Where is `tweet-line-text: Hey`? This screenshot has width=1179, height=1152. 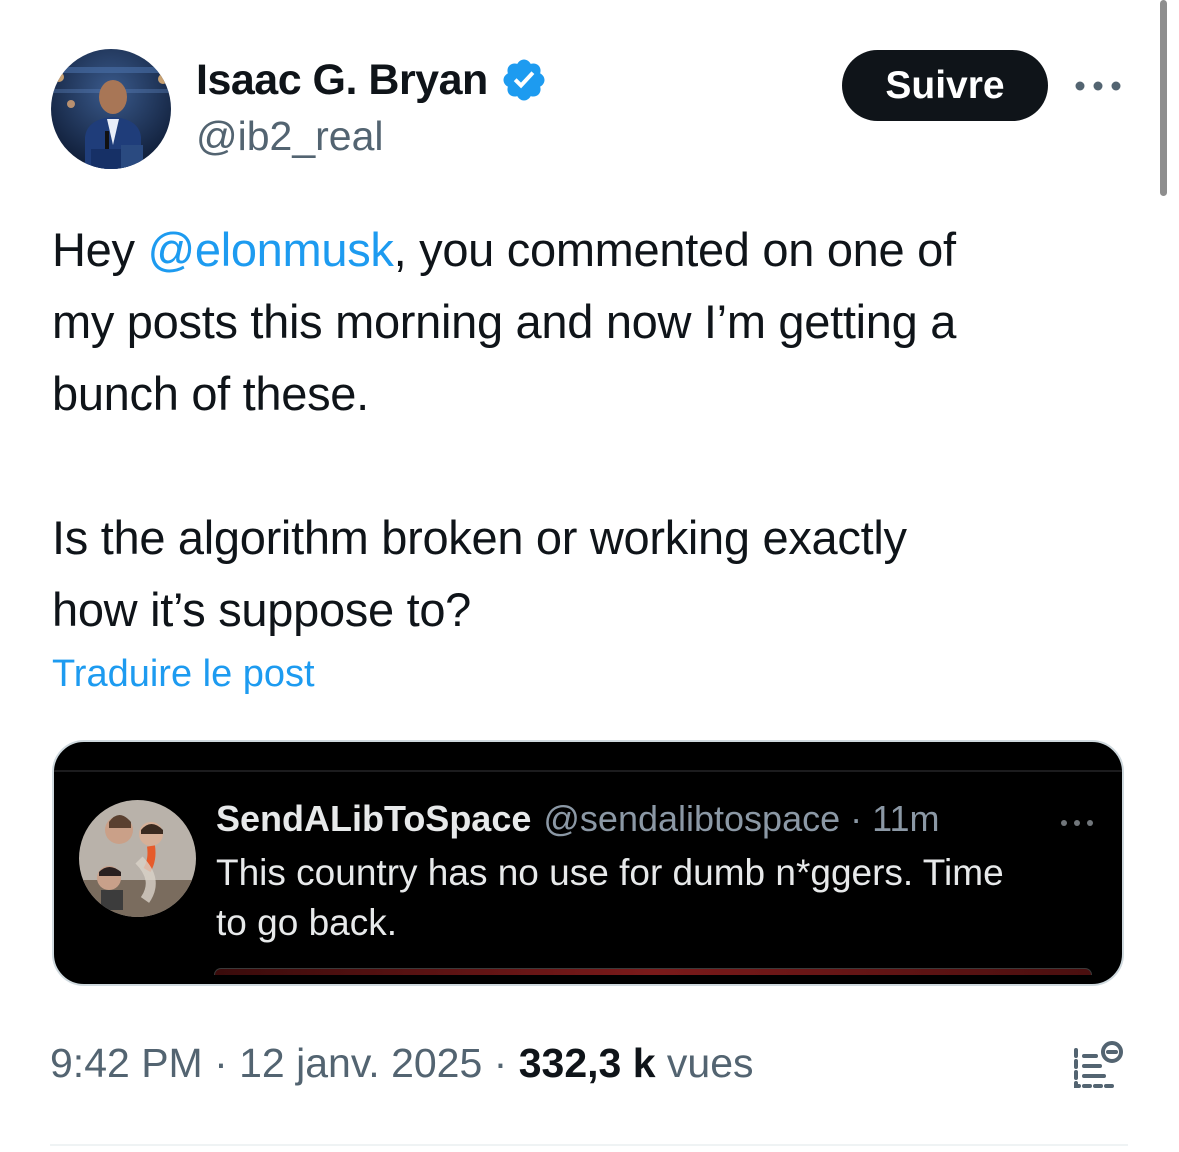
tweet-line-text: Hey is located at coordinates (100, 249).